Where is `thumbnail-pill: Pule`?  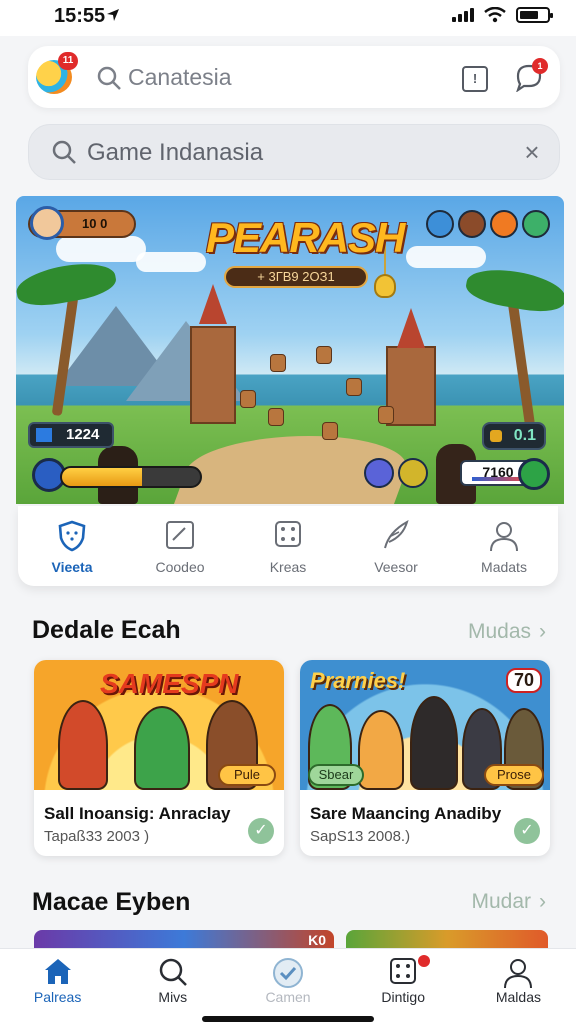
thumbnail-pill: Pule is located at coordinates (247, 775).